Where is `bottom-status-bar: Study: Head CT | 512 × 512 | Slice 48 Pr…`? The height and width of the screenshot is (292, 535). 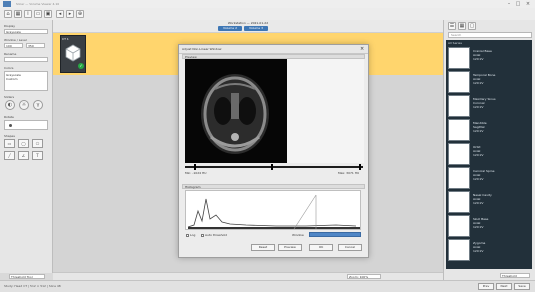
bottom-status-bar: Study: Head CT | 512 × 512 | Slice 48 Pr… is located at coordinates (267, 286).